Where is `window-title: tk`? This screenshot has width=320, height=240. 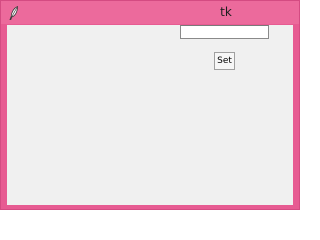 window-title: tk is located at coordinates (226, 12).